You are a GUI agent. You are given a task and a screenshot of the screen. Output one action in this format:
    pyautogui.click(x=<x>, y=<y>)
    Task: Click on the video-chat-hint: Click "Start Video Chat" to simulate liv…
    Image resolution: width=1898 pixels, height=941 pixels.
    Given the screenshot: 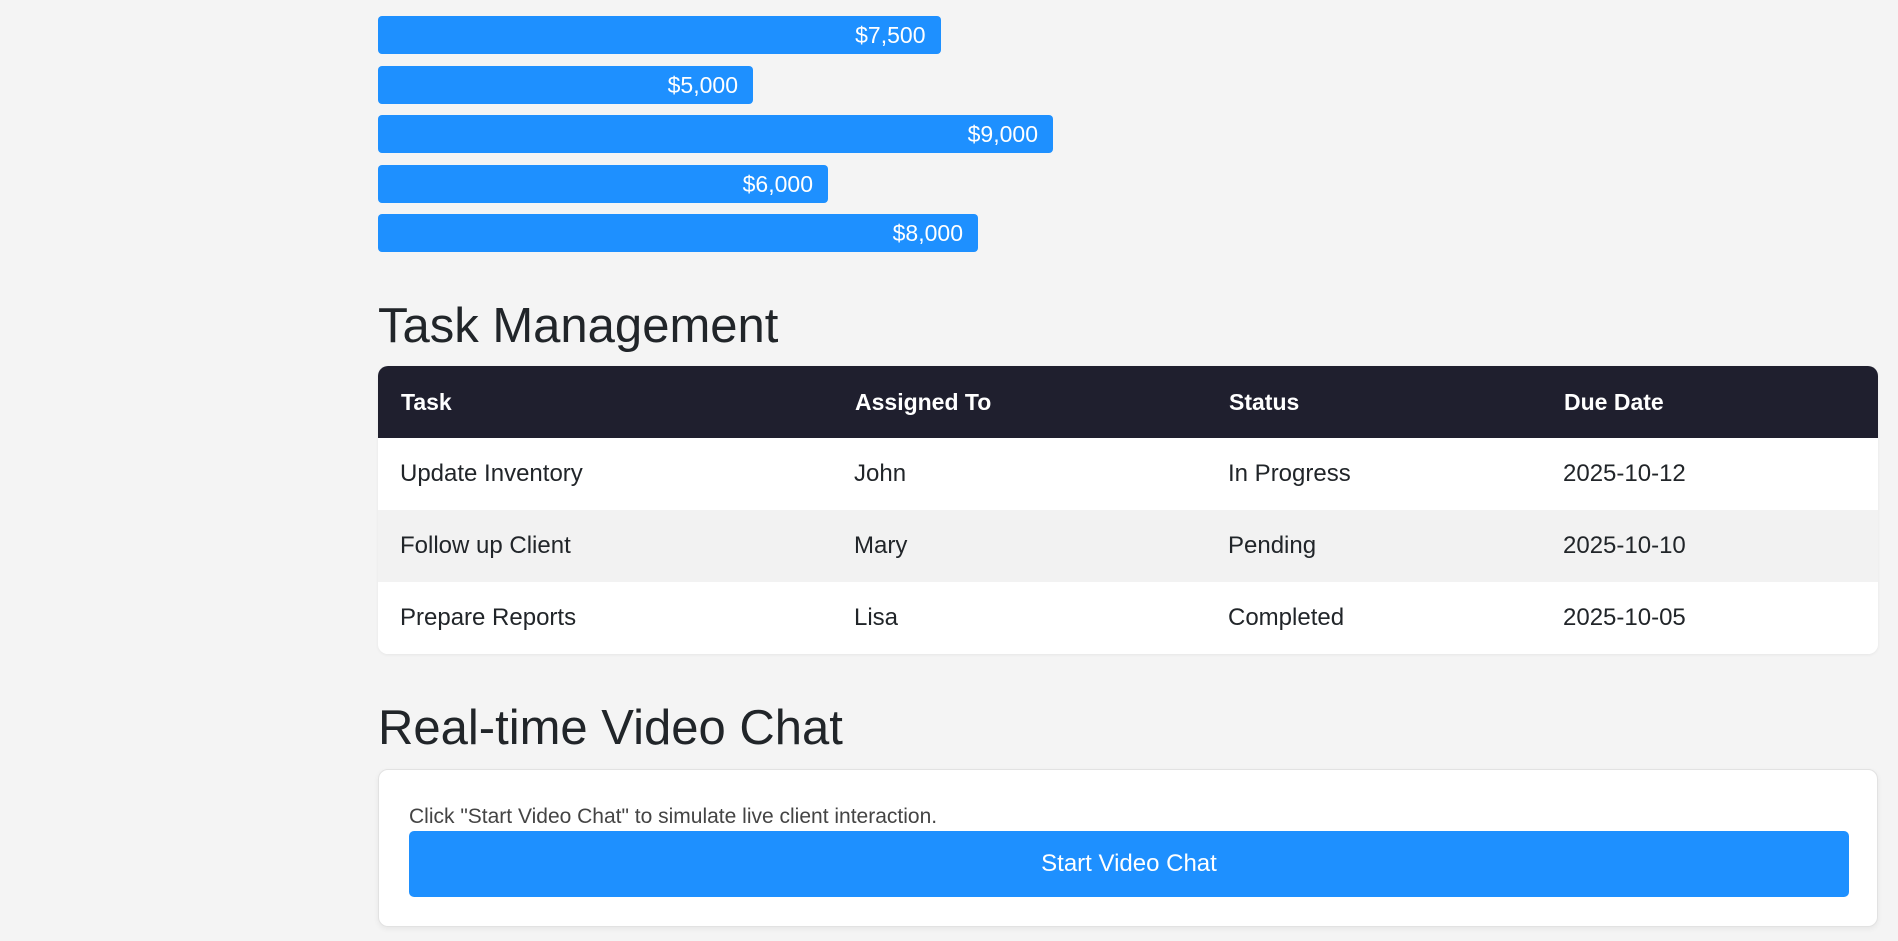 What is the action you would take?
    pyautogui.click(x=673, y=816)
    